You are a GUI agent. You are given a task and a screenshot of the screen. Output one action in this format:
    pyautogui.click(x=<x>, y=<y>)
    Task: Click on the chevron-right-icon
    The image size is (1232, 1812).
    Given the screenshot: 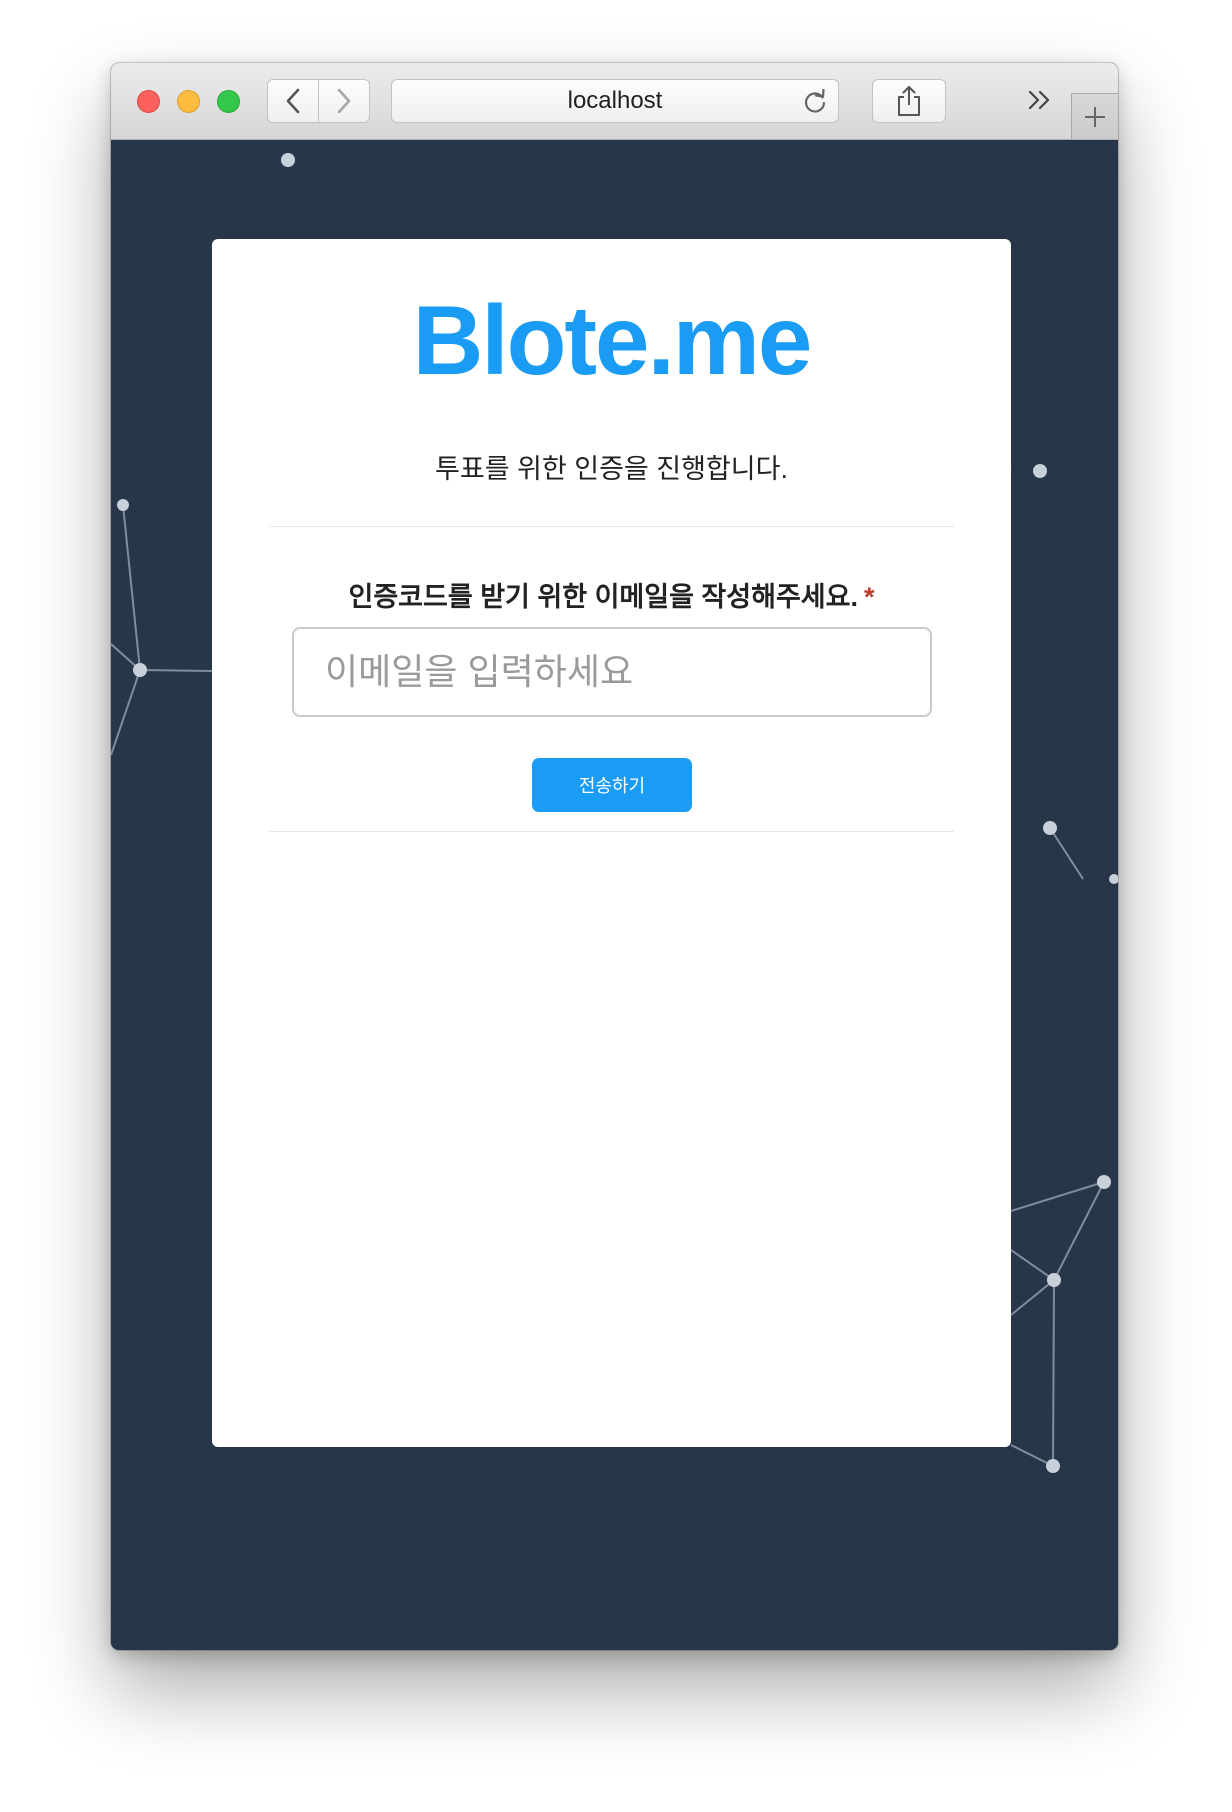 What is the action you would take?
    pyautogui.click(x=344, y=101)
    